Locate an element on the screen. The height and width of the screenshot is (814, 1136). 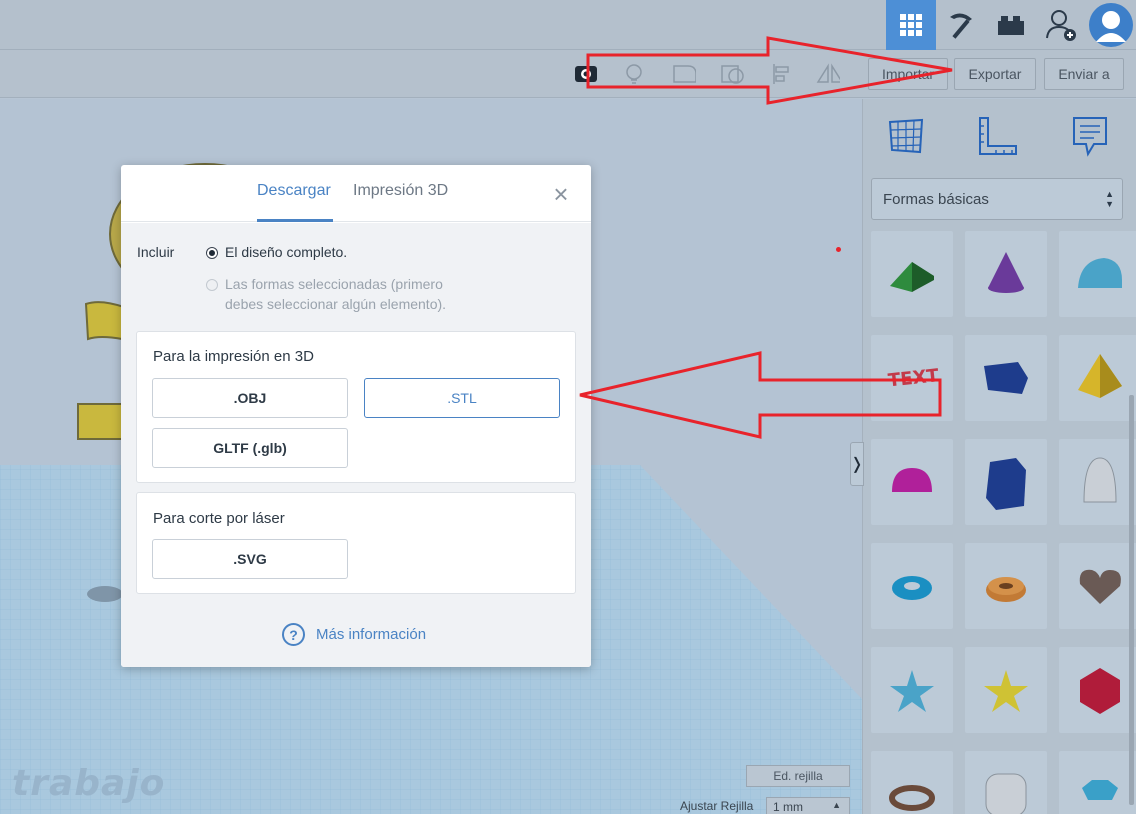
more-info-link: ? Más información is located at coordinates (354, 634).